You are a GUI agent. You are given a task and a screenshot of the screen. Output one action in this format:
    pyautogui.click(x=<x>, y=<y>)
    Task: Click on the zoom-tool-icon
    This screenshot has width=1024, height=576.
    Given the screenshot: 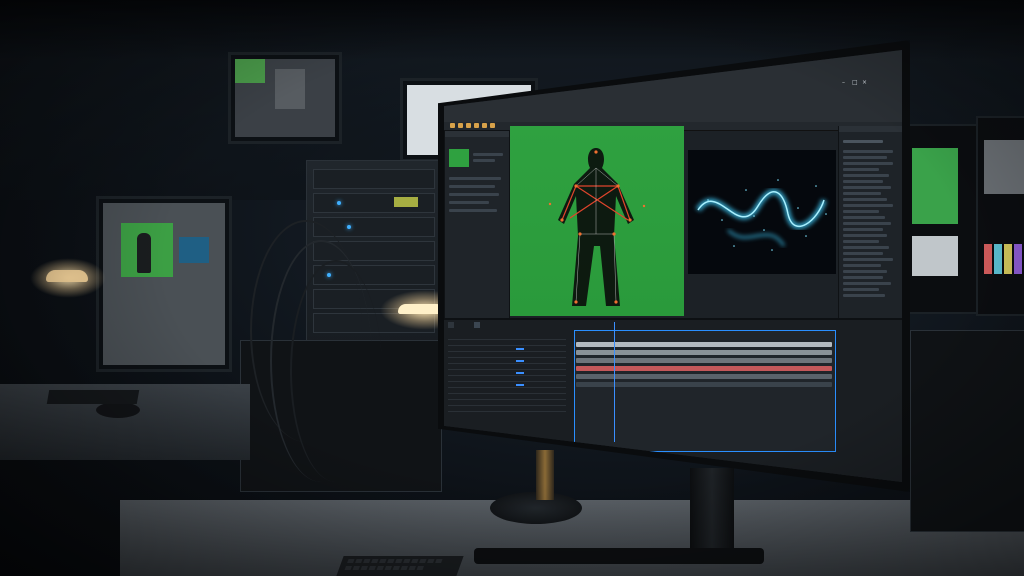 What is the action you would take?
    pyautogui.click(x=468, y=125)
    